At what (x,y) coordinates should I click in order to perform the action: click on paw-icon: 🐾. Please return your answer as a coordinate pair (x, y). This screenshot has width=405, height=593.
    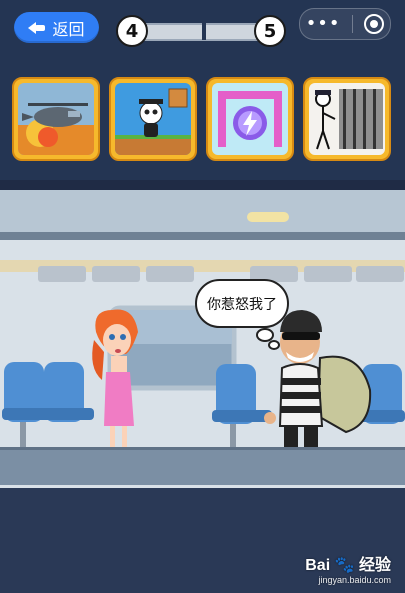
    Looking at the image, I should click on (344, 565).